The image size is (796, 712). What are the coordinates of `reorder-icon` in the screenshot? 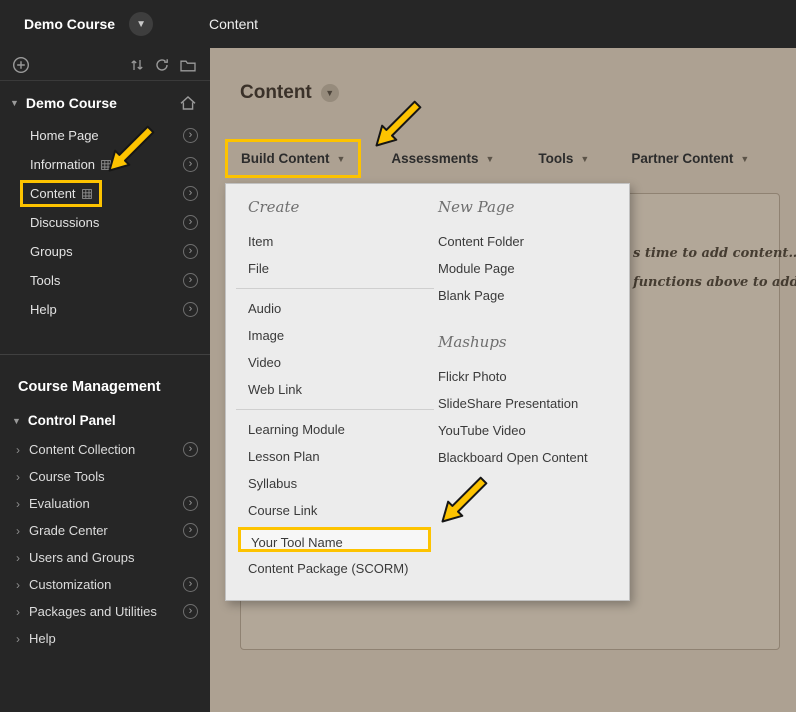 It's located at (137, 65).